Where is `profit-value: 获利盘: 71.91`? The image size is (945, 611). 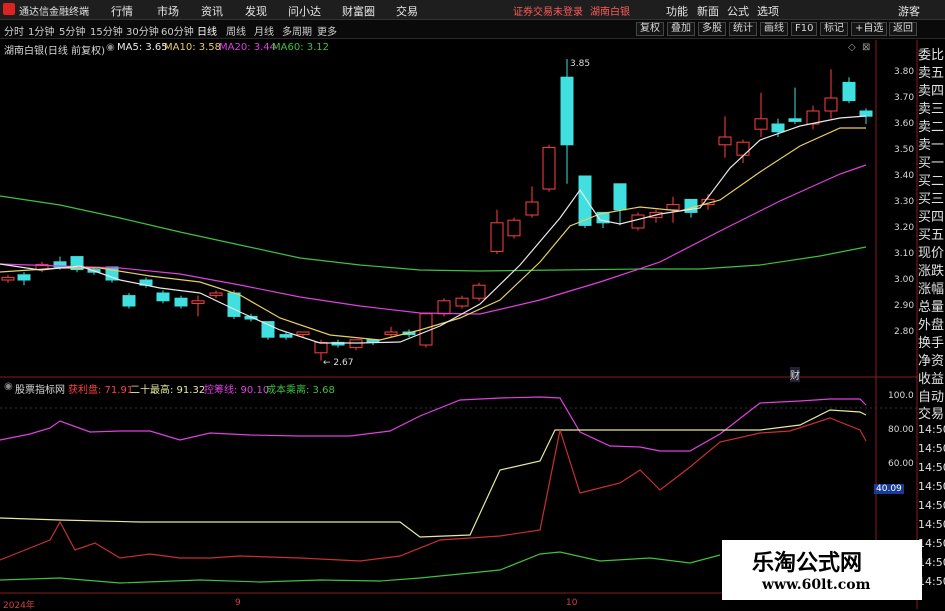 profit-value: 获利盘: 71.91 is located at coordinates (101, 390).